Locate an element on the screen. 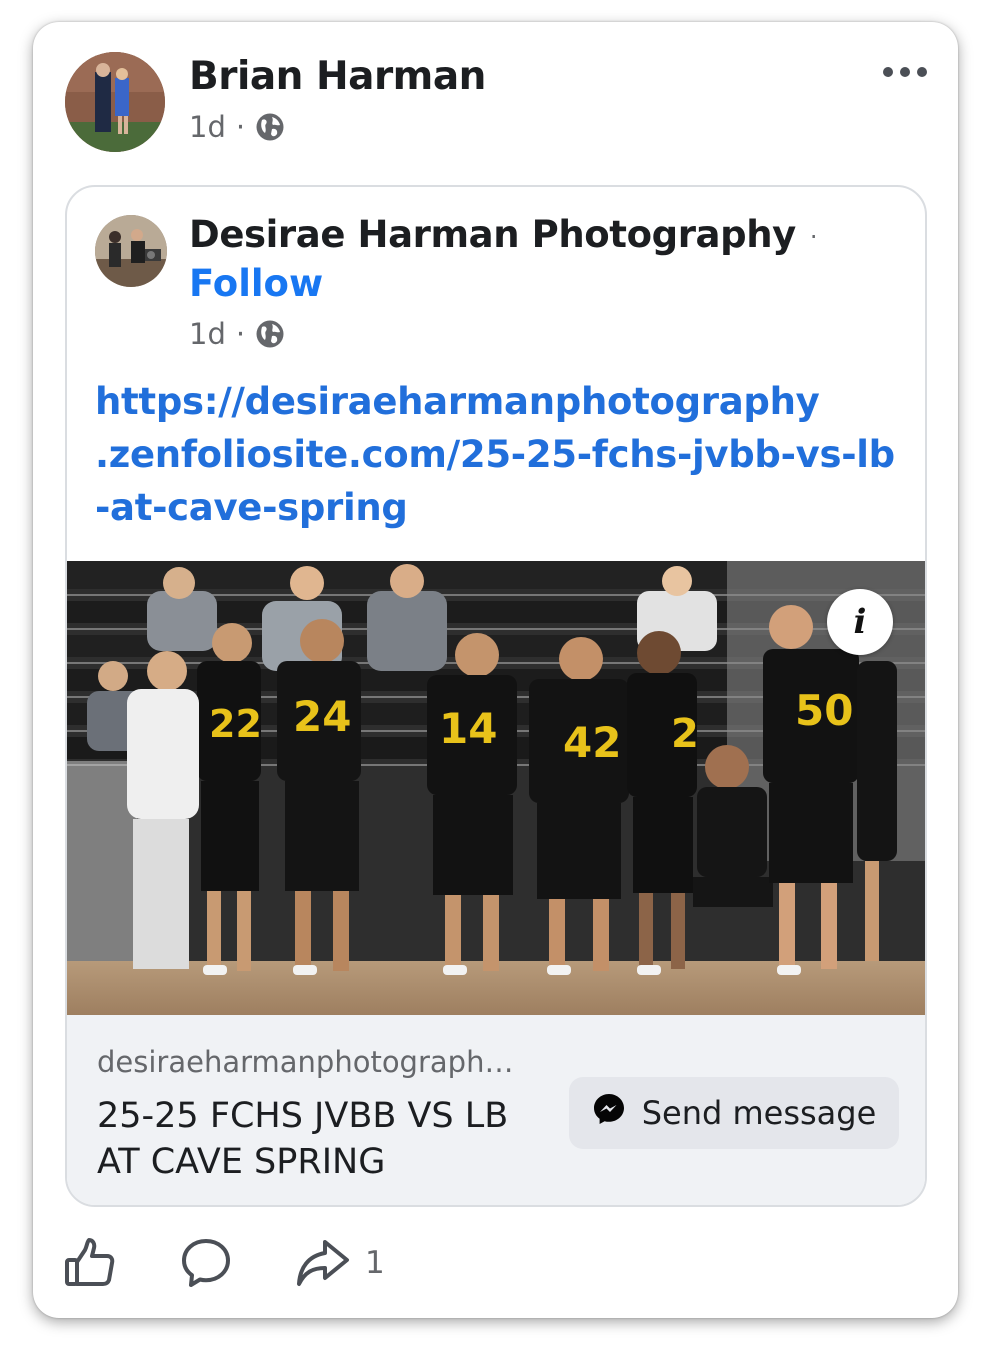  author-name: Brian Harman is located at coordinates (337, 76).